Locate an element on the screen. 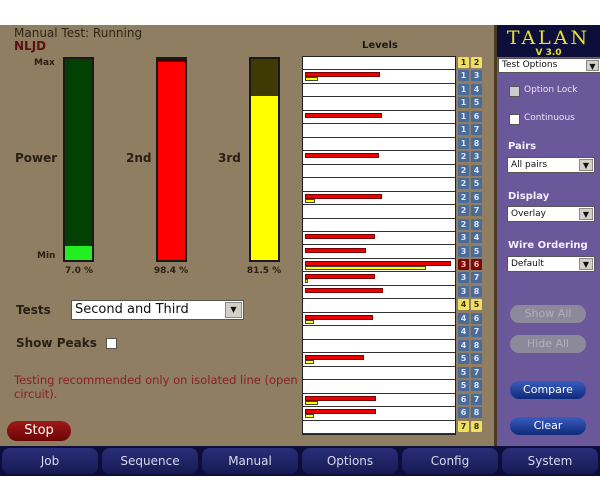  power-label: Power is located at coordinates (36, 158).